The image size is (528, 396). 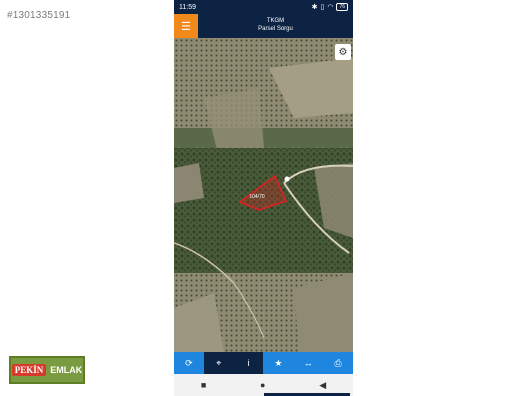 I want to click on refresh-icon: ⟳, so click(x=189, y=362).